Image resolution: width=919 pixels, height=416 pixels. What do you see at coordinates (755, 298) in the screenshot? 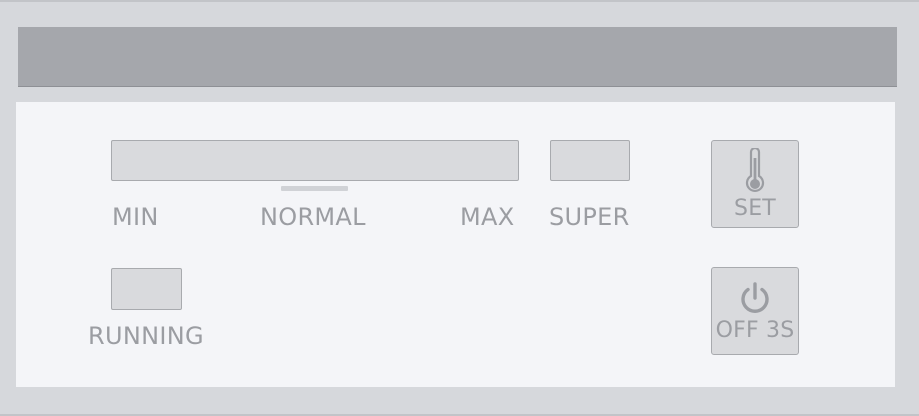
I see `power-icon` at bounding box center [755, 298].